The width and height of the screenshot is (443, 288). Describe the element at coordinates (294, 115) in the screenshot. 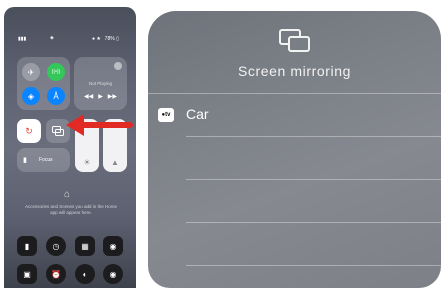

I see `device-row-car: ●tv Car` at that location.